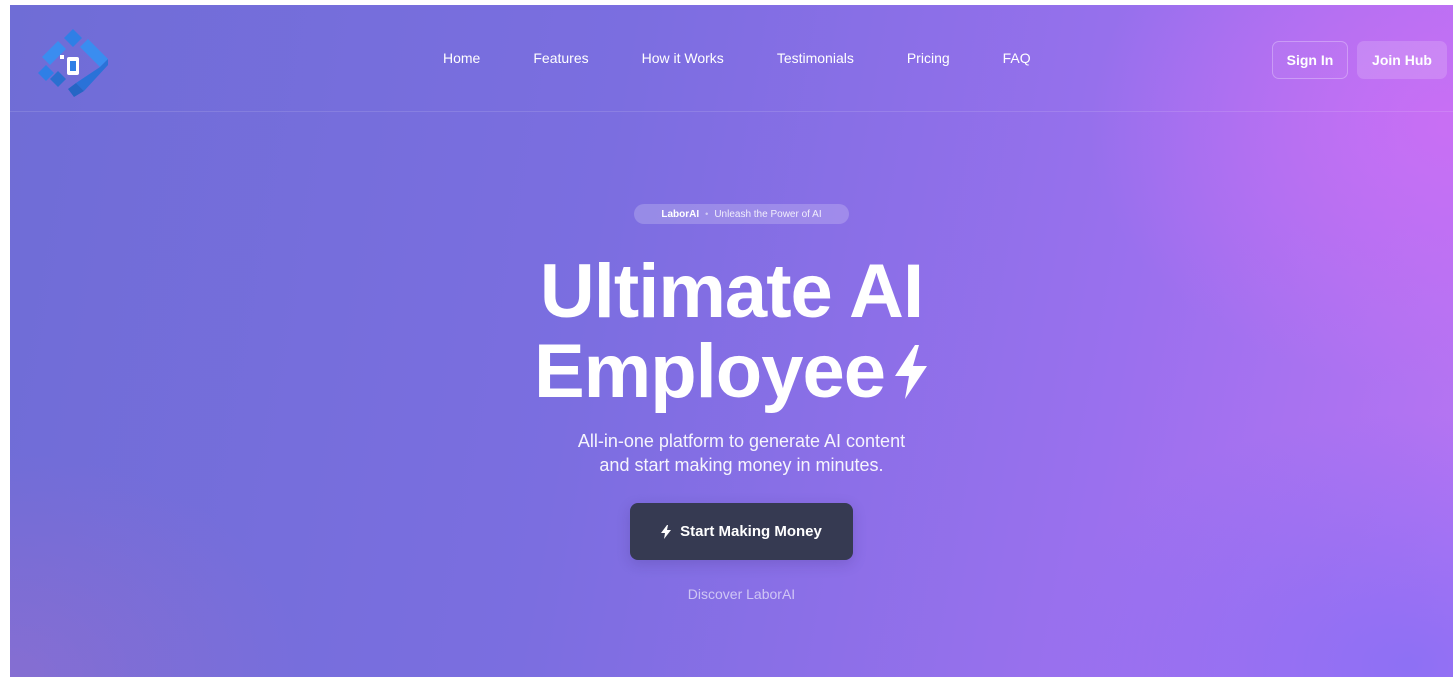 The height and width of the screenshot is (677, 1453). Describe the element at coordinates (683, 60) in the screenshot. I see `nav-link-how-it-works: How it Works` at that location.